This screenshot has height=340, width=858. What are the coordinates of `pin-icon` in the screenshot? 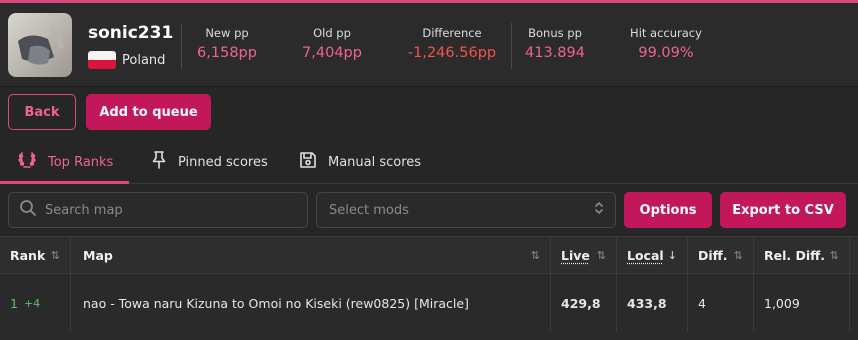 It's located at (159, 162).